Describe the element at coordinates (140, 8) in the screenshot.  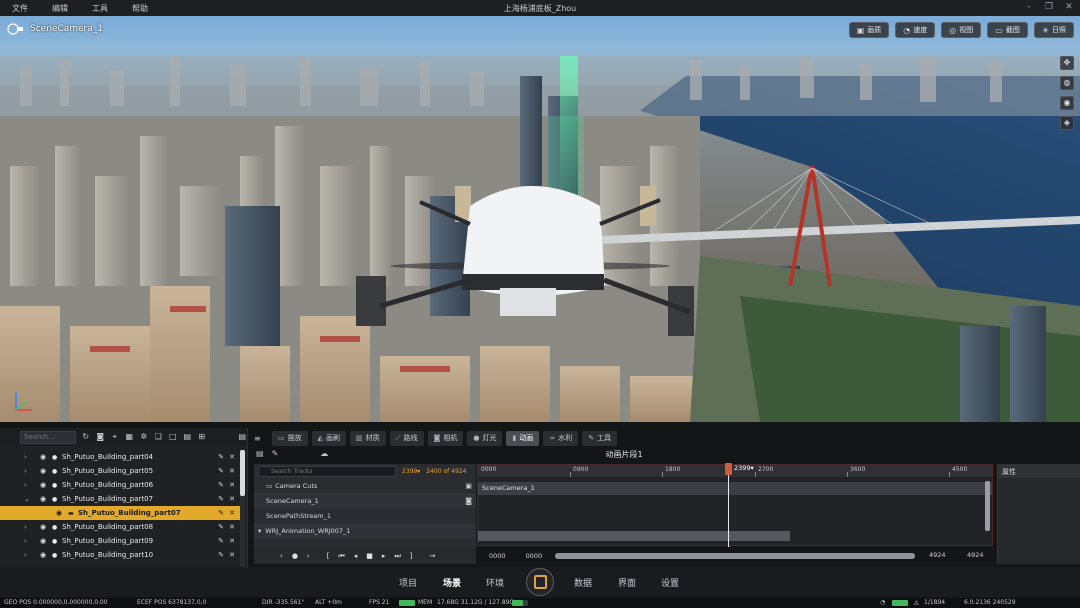
I see `menu-help: 帮助` at that location.